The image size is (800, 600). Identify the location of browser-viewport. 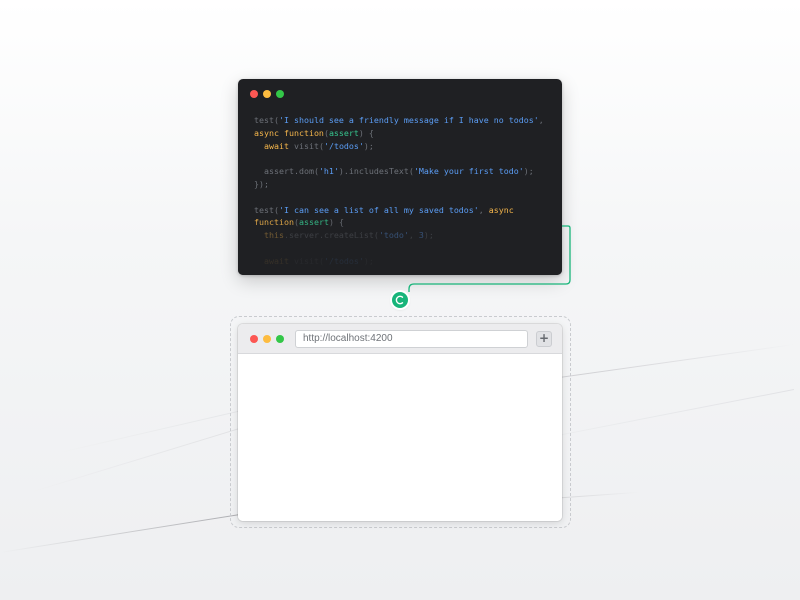
(400, 438).